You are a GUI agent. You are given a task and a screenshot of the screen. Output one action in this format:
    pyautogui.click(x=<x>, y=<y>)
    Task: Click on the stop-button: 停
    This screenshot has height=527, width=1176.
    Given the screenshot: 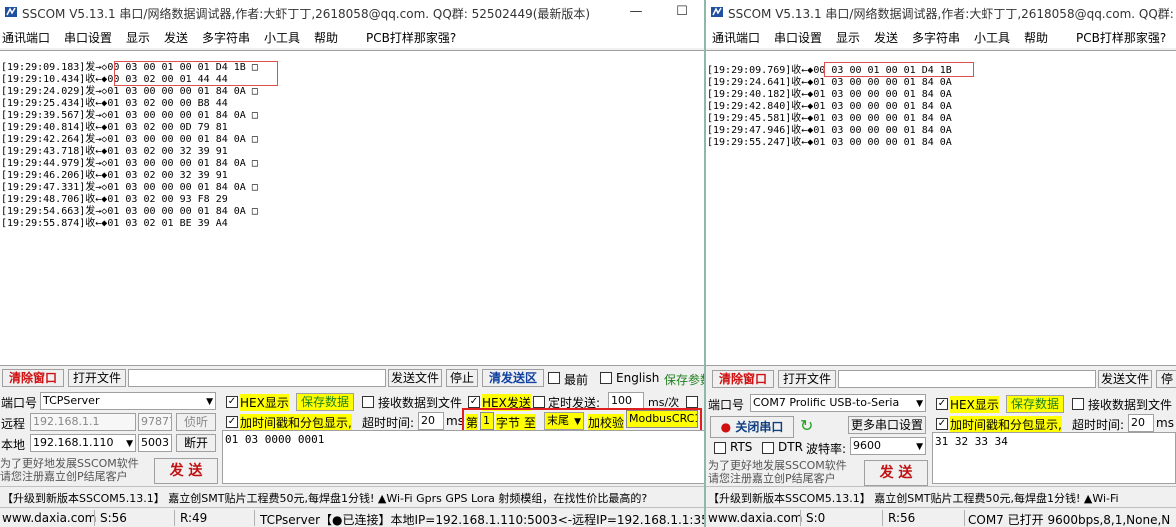 What is the action you would take?
    pyautogui.click(x=1166, y=379)
    